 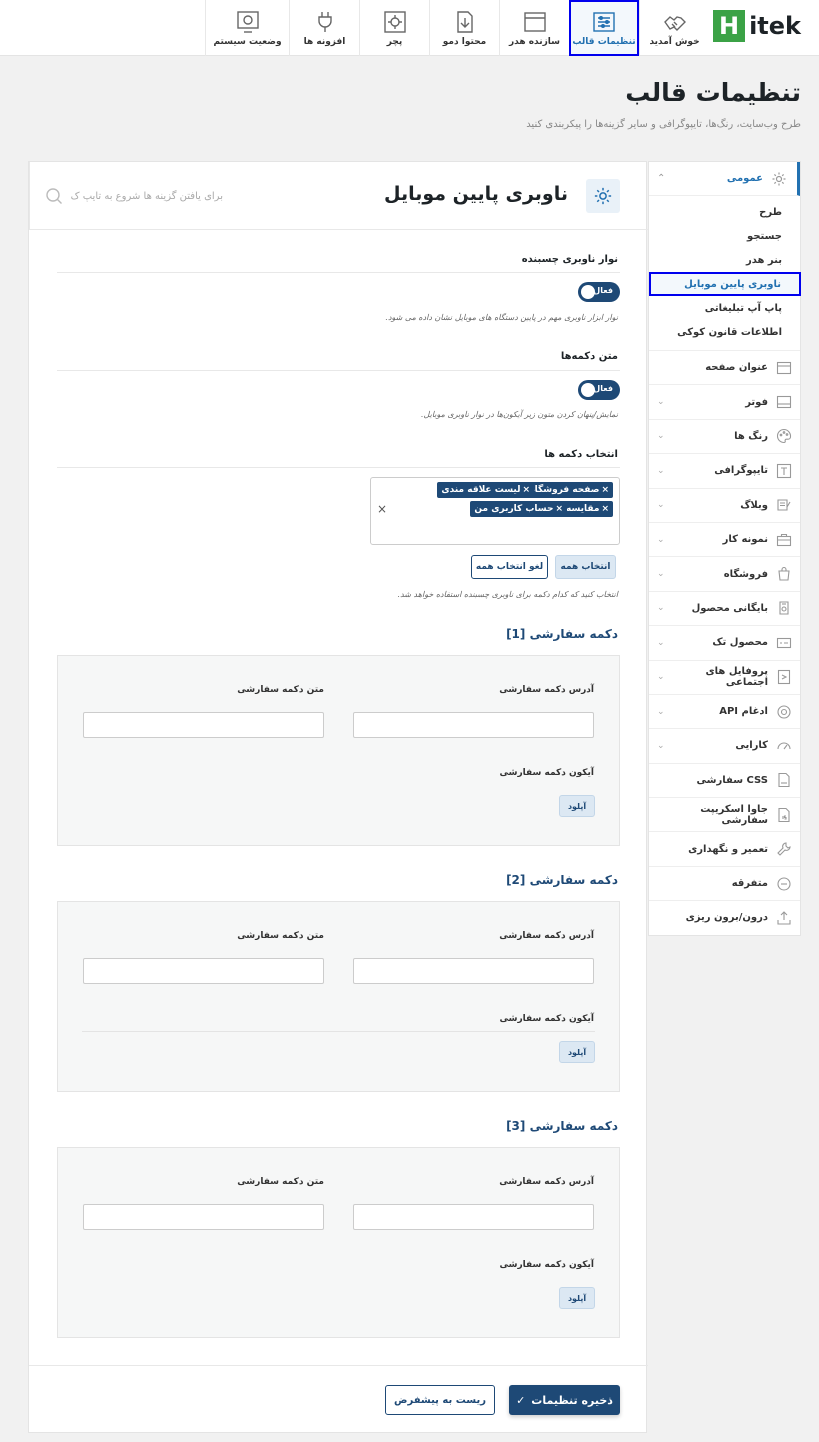 I want to click on sidebar-item: وبلاگ ⌄, so click(x=724, y=504).